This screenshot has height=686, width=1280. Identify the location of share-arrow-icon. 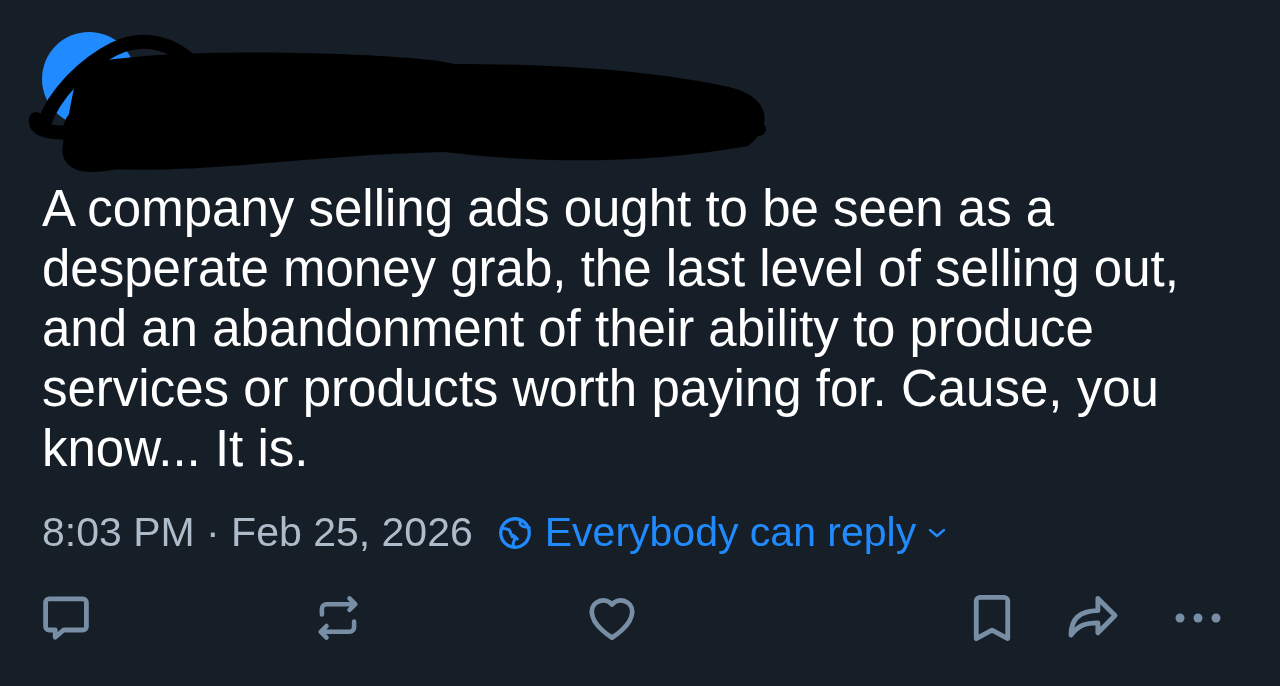
(1093, 618).